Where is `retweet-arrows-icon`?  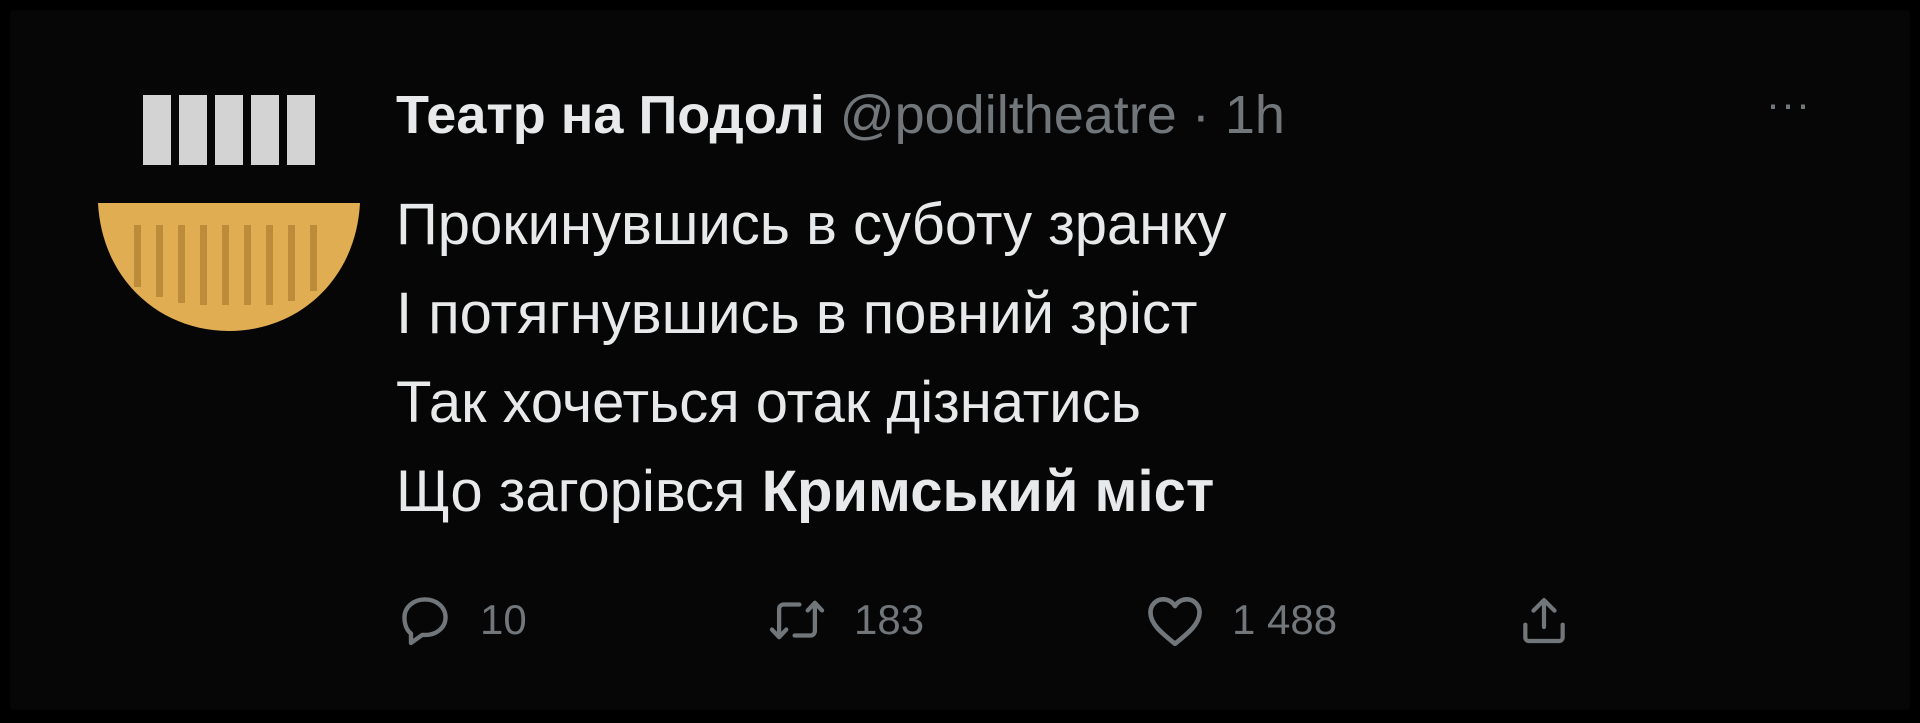 retweet-arrows-icon is located at coordinates (797, 620).